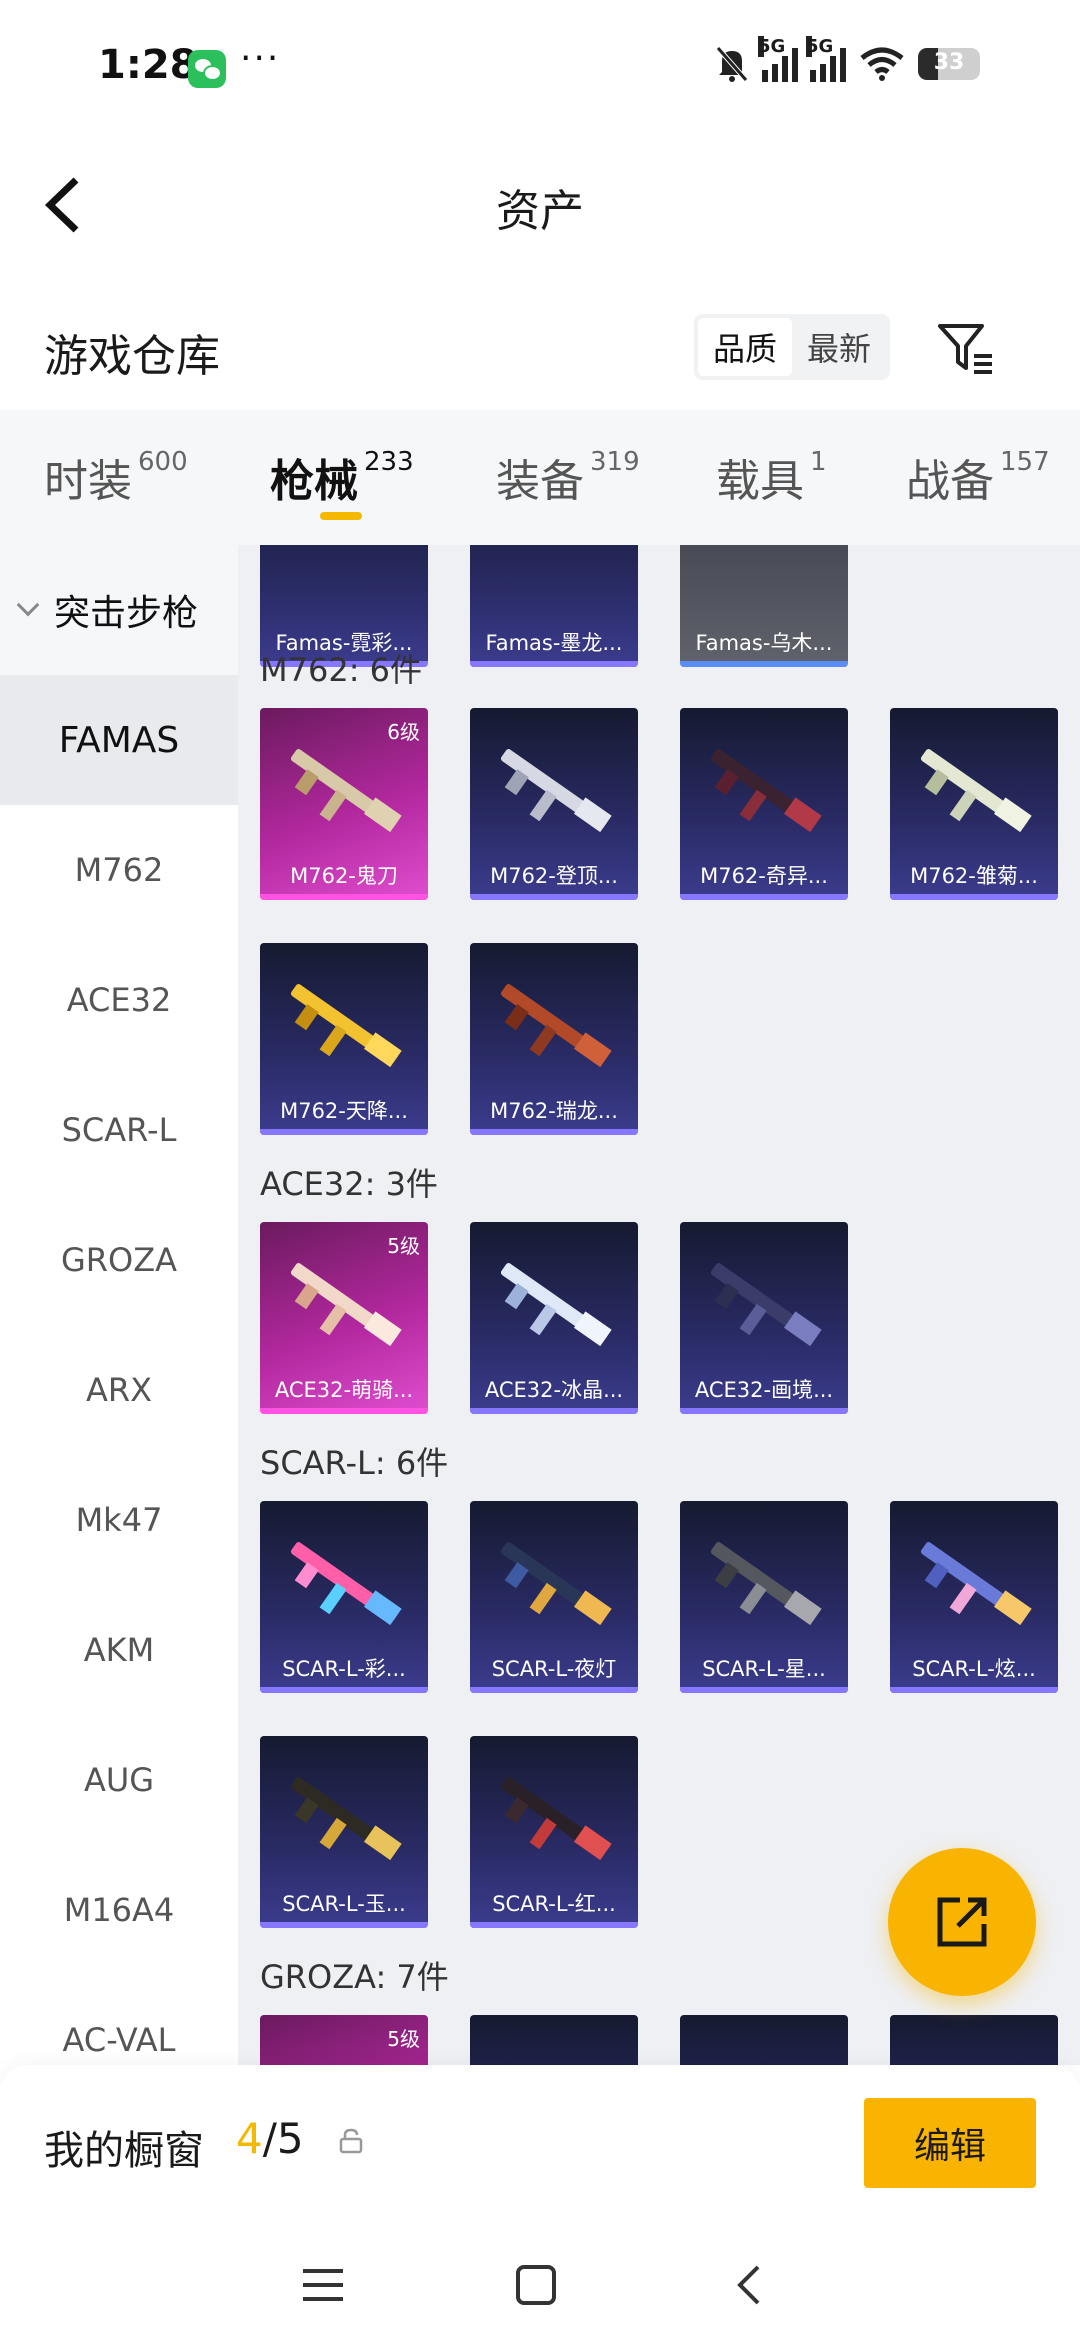  Describe the element at coordinates (323, 2285) in the screenshot. I see `menu-icon` at that location.